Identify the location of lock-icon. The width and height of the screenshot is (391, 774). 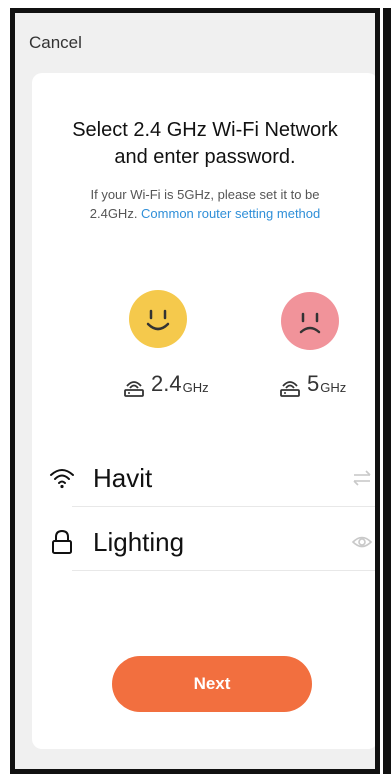
(62, 541).